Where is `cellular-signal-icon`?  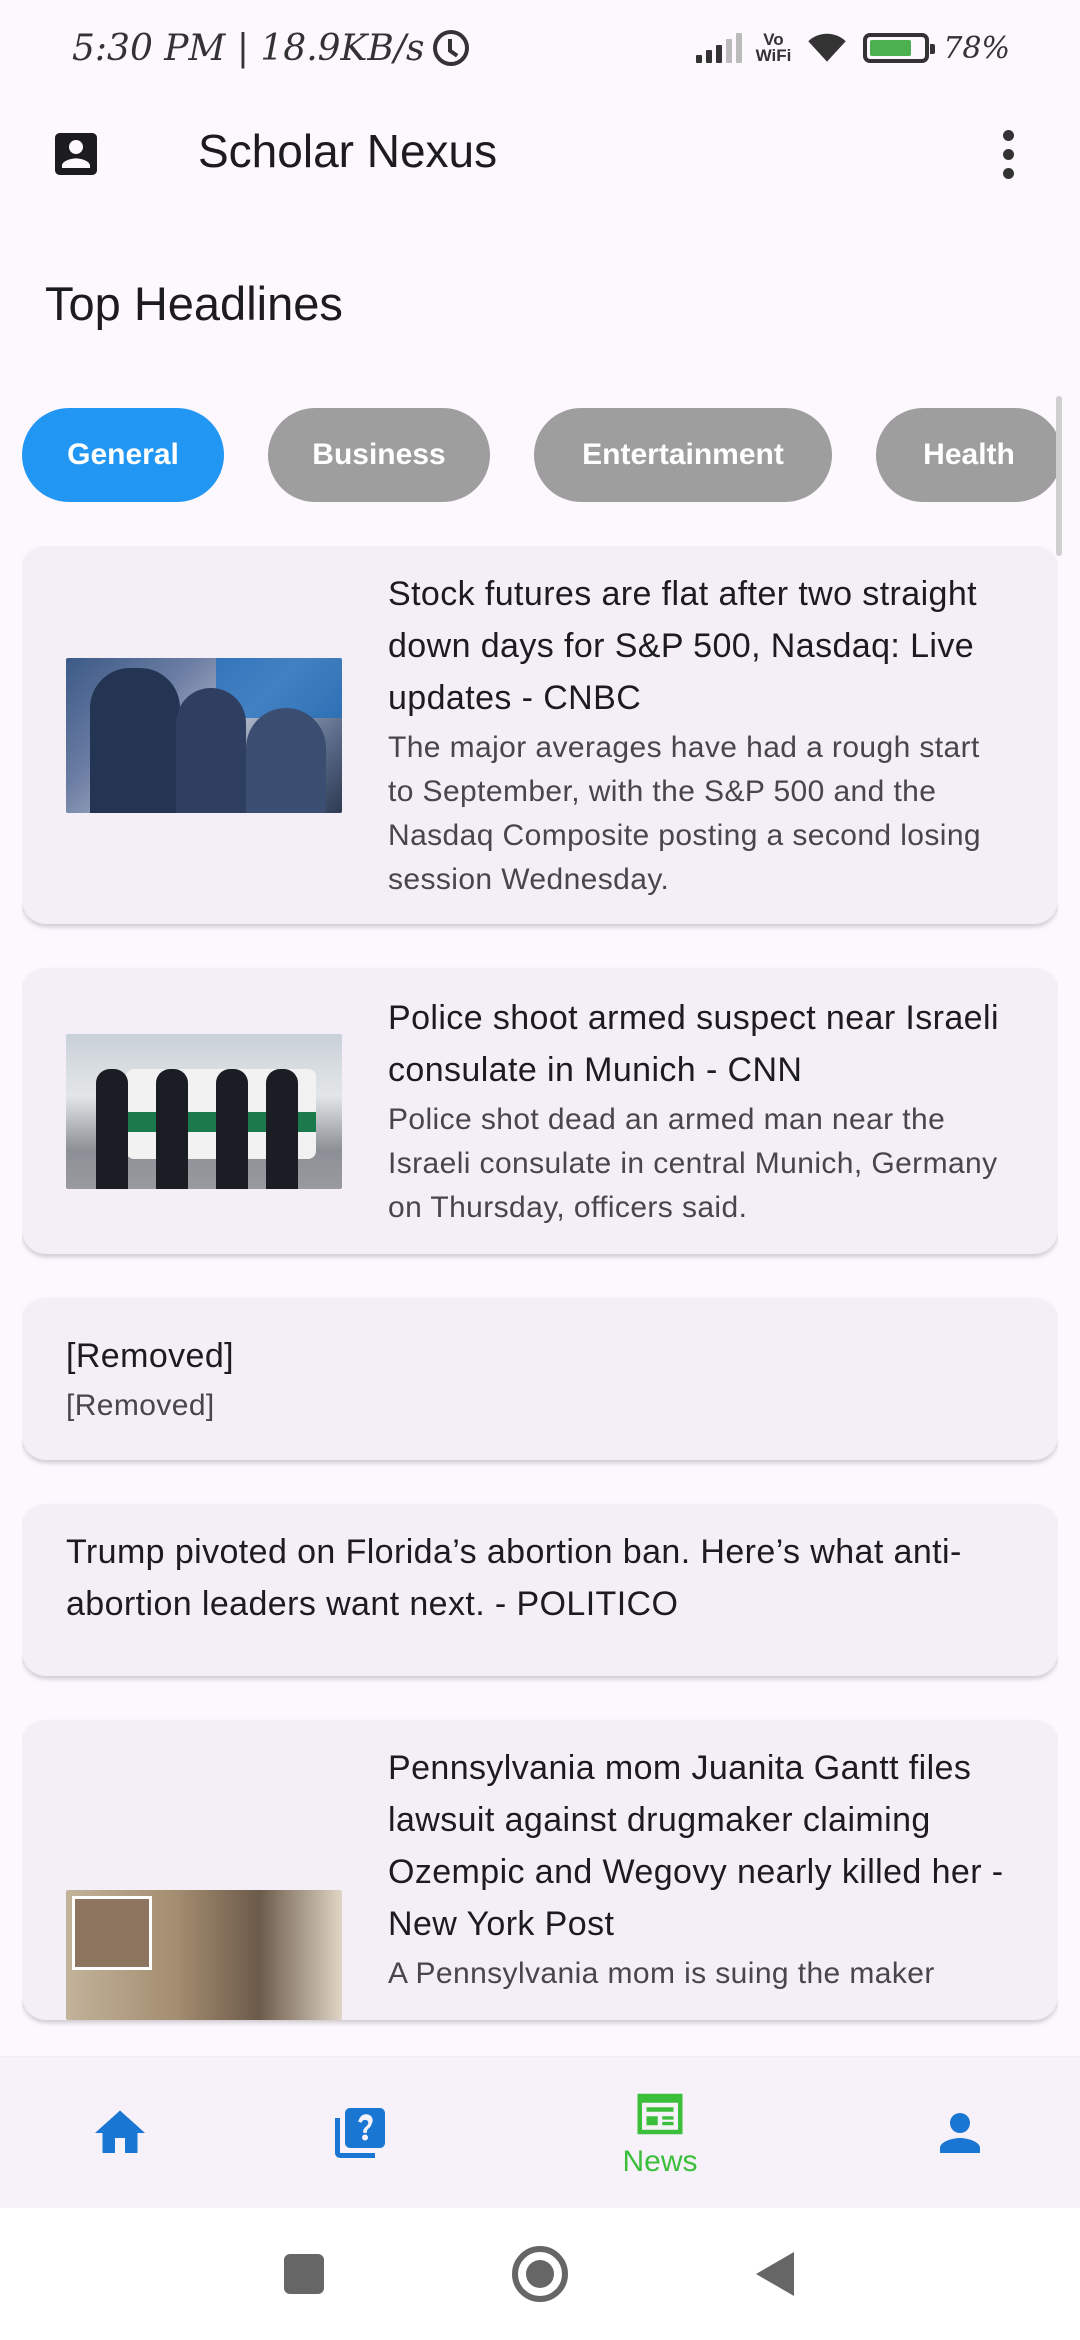 cellular-signal-icon is located at coordinates (718, 48).